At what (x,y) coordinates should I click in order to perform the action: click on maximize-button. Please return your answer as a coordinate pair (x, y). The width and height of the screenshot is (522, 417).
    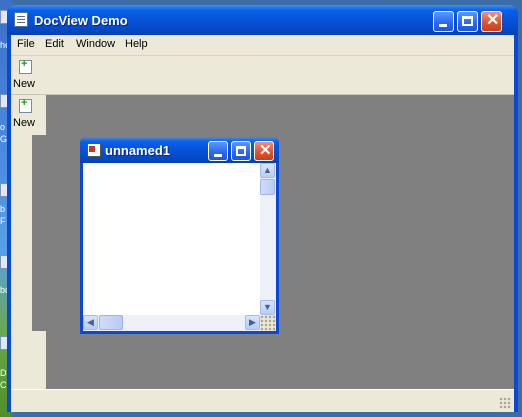
    Looking at the image, I should click on (467, 21).